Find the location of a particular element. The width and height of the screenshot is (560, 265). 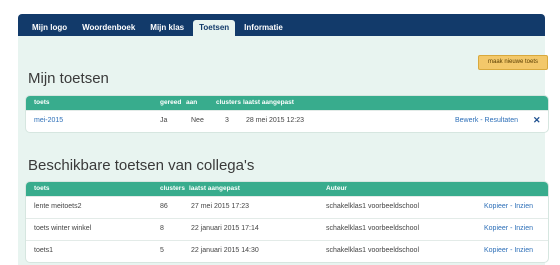

tab-mijn-klas: Mijn klas is located at coordinates (167, 28).